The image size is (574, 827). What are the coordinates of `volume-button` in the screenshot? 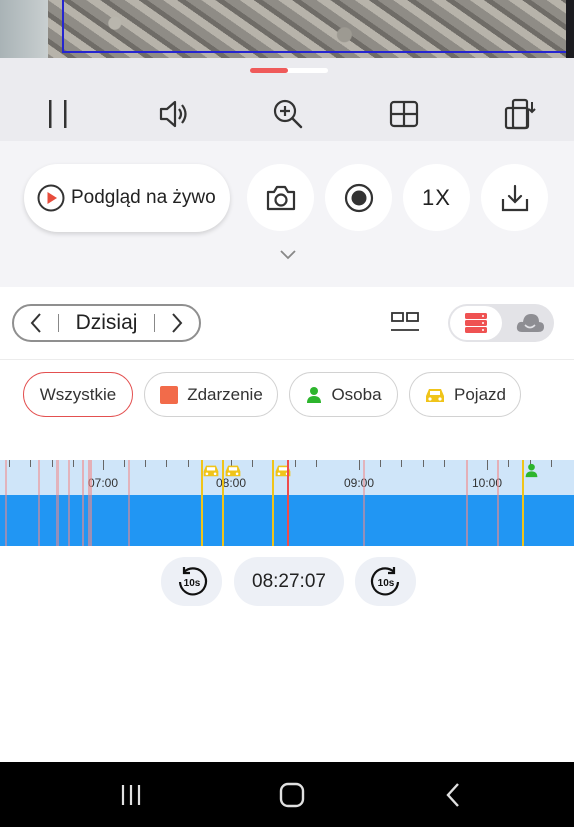 It's located at (174, 114).